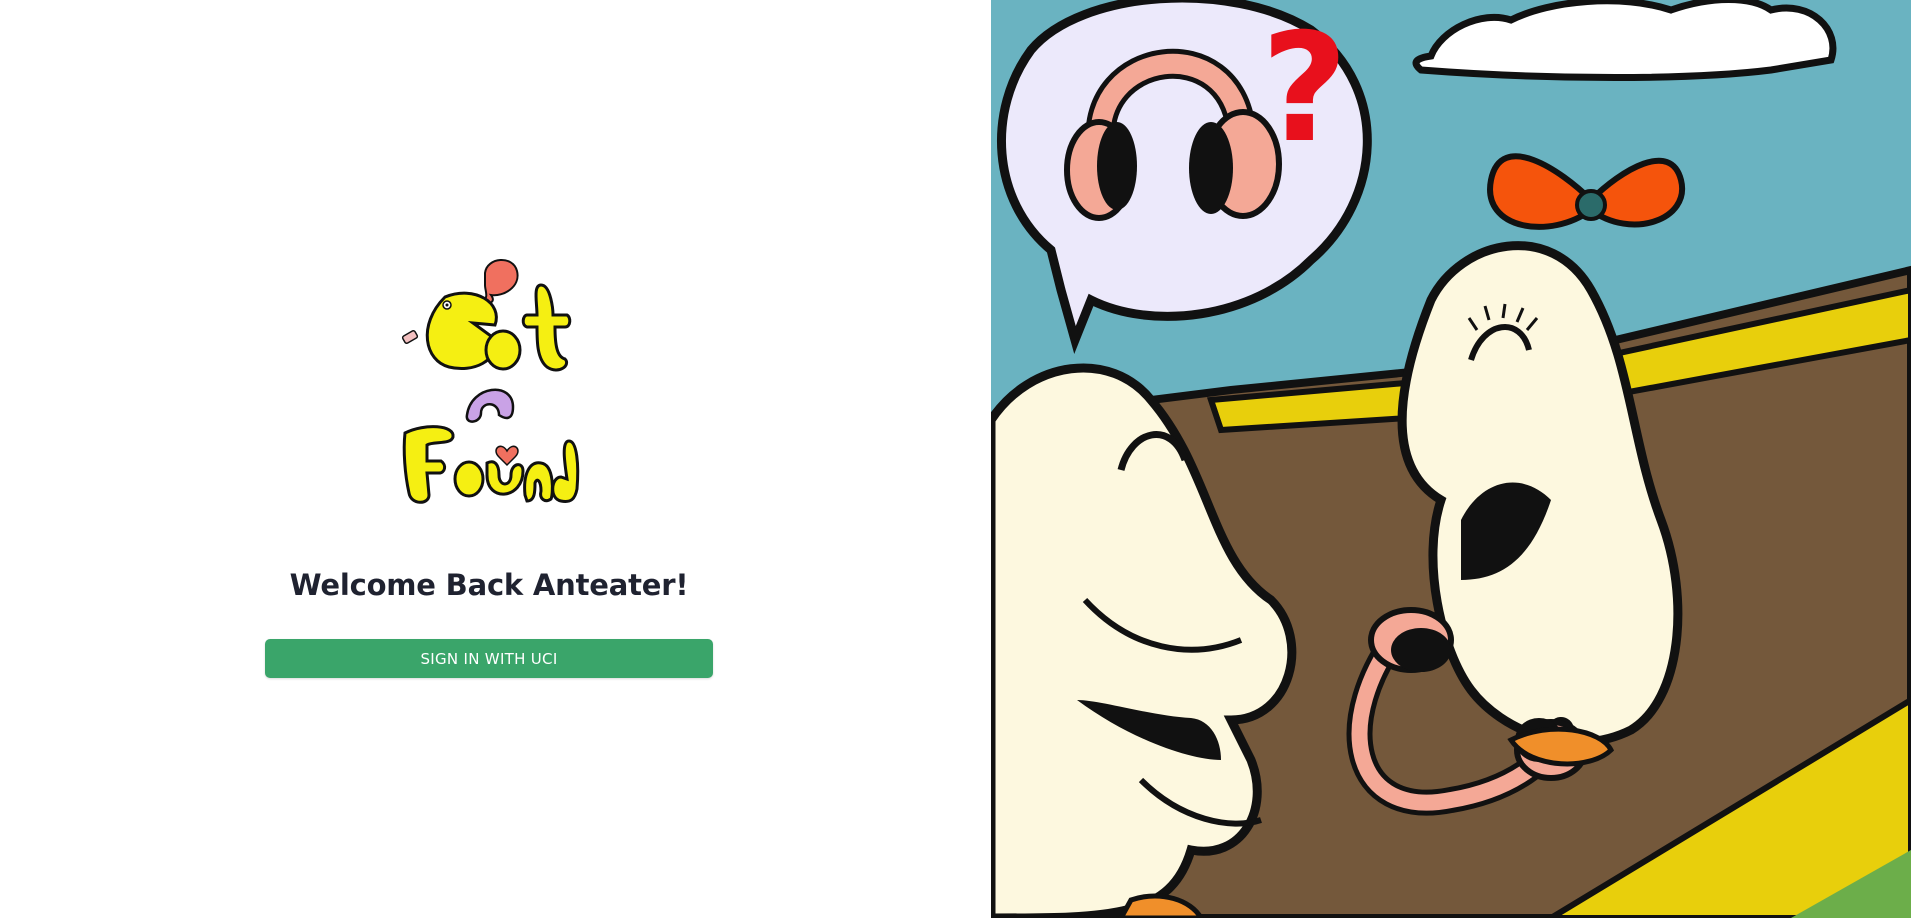 This screenshot has width=1911, height=918. What do you see at coordinates (1304, 89) in the screenshot?
I see `question-mark: ?` at bounding box center [1304, 89].